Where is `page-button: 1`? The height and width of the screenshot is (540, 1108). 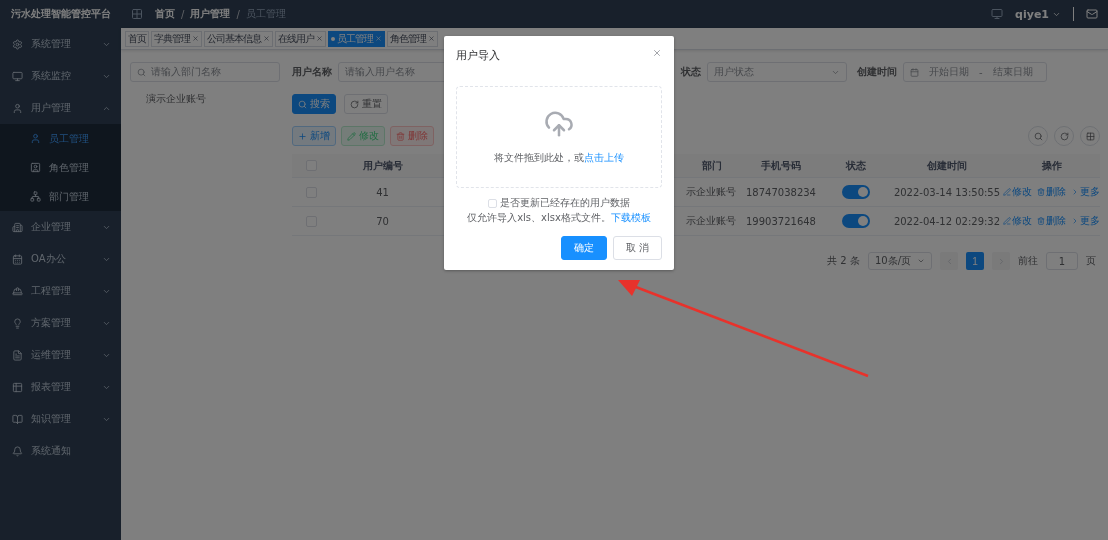
page-button: 1 is located at coordinates (975, 261).